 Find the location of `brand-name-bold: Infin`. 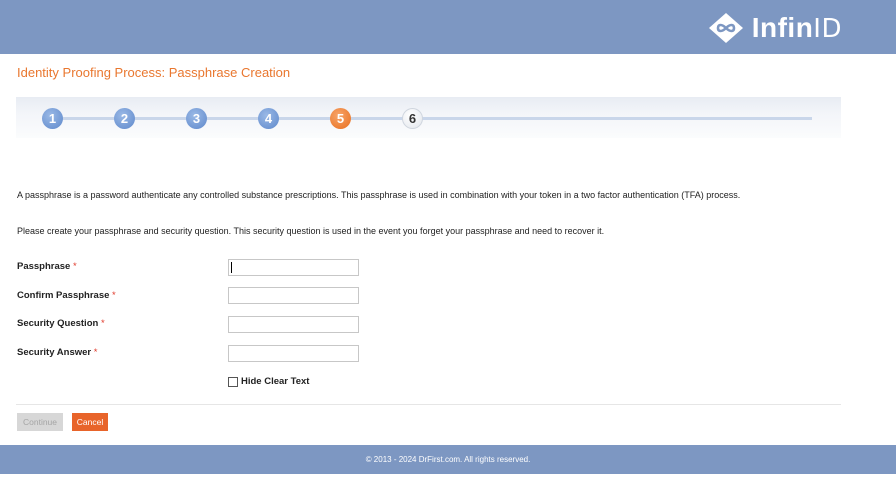

brand-name-bold: Infin is located at coordinates (782, 27).